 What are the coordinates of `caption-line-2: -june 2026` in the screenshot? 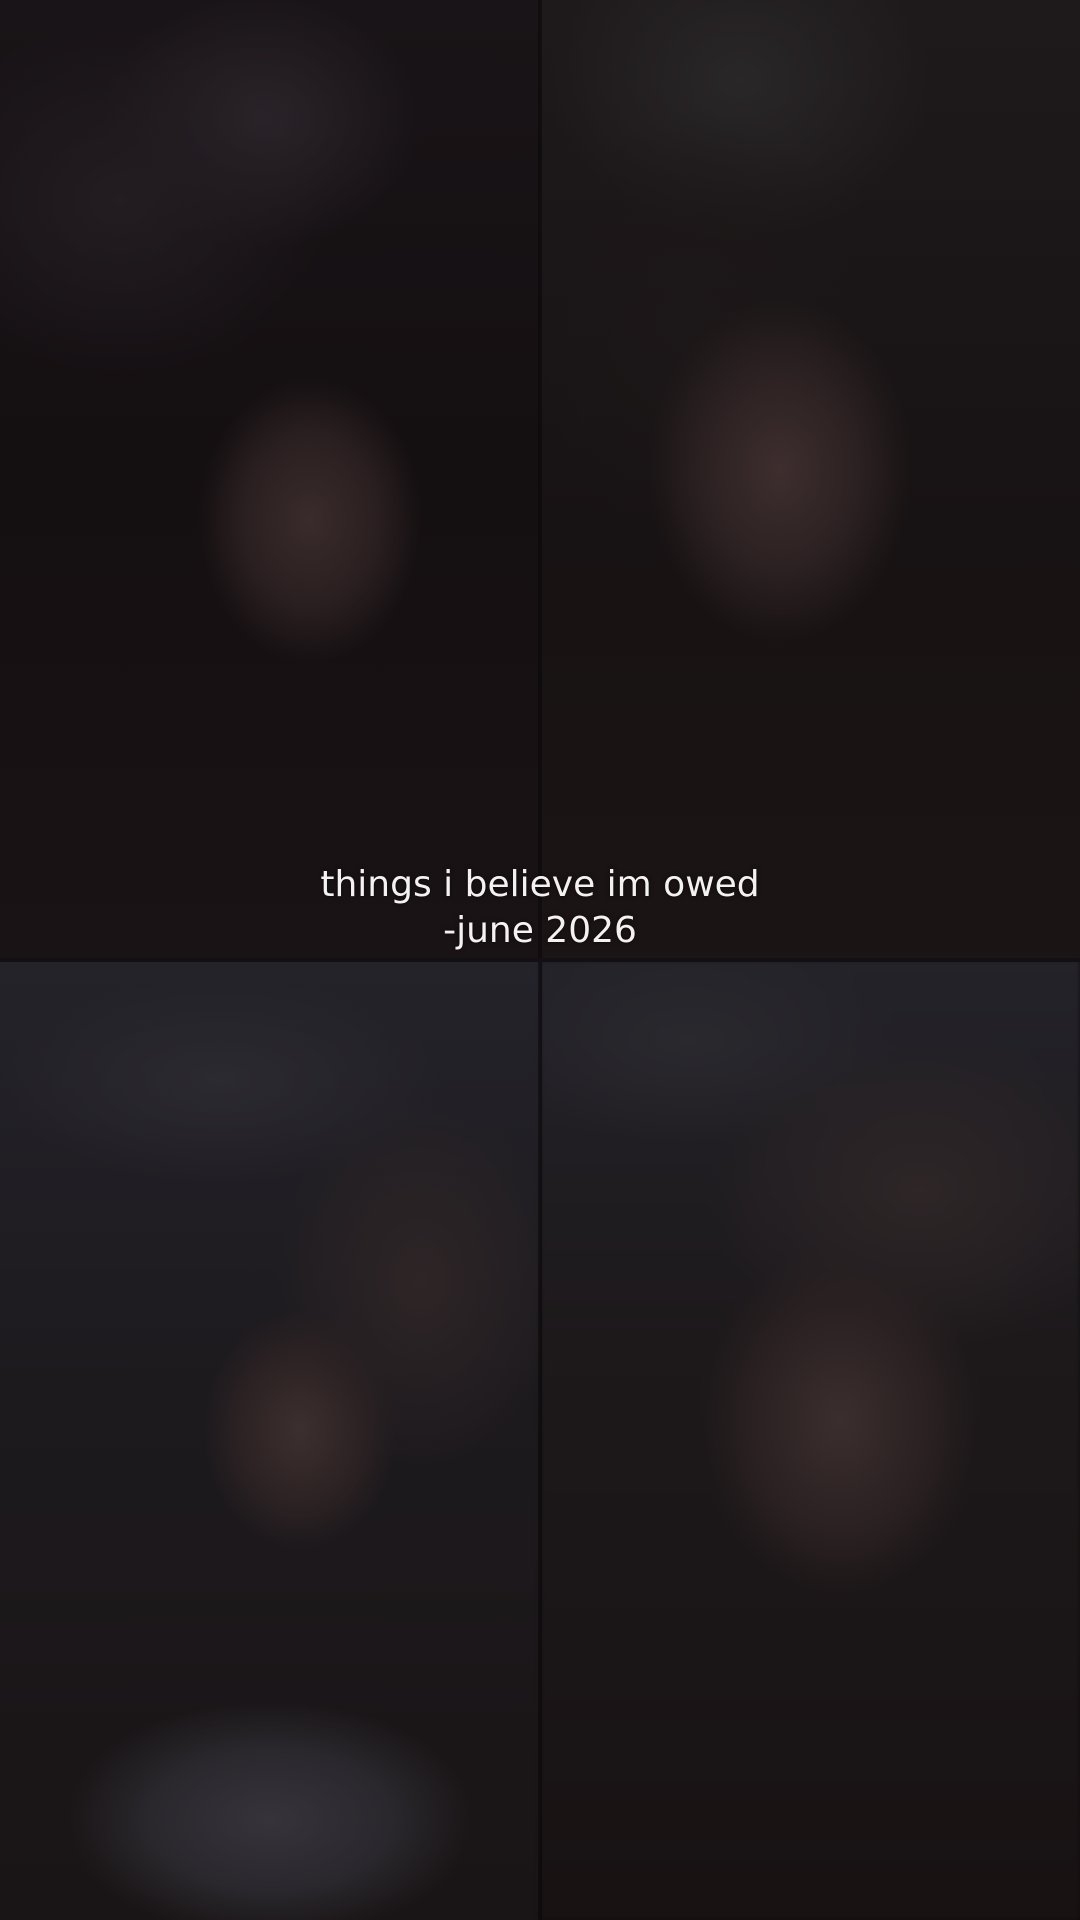 It's located at (540, 930).